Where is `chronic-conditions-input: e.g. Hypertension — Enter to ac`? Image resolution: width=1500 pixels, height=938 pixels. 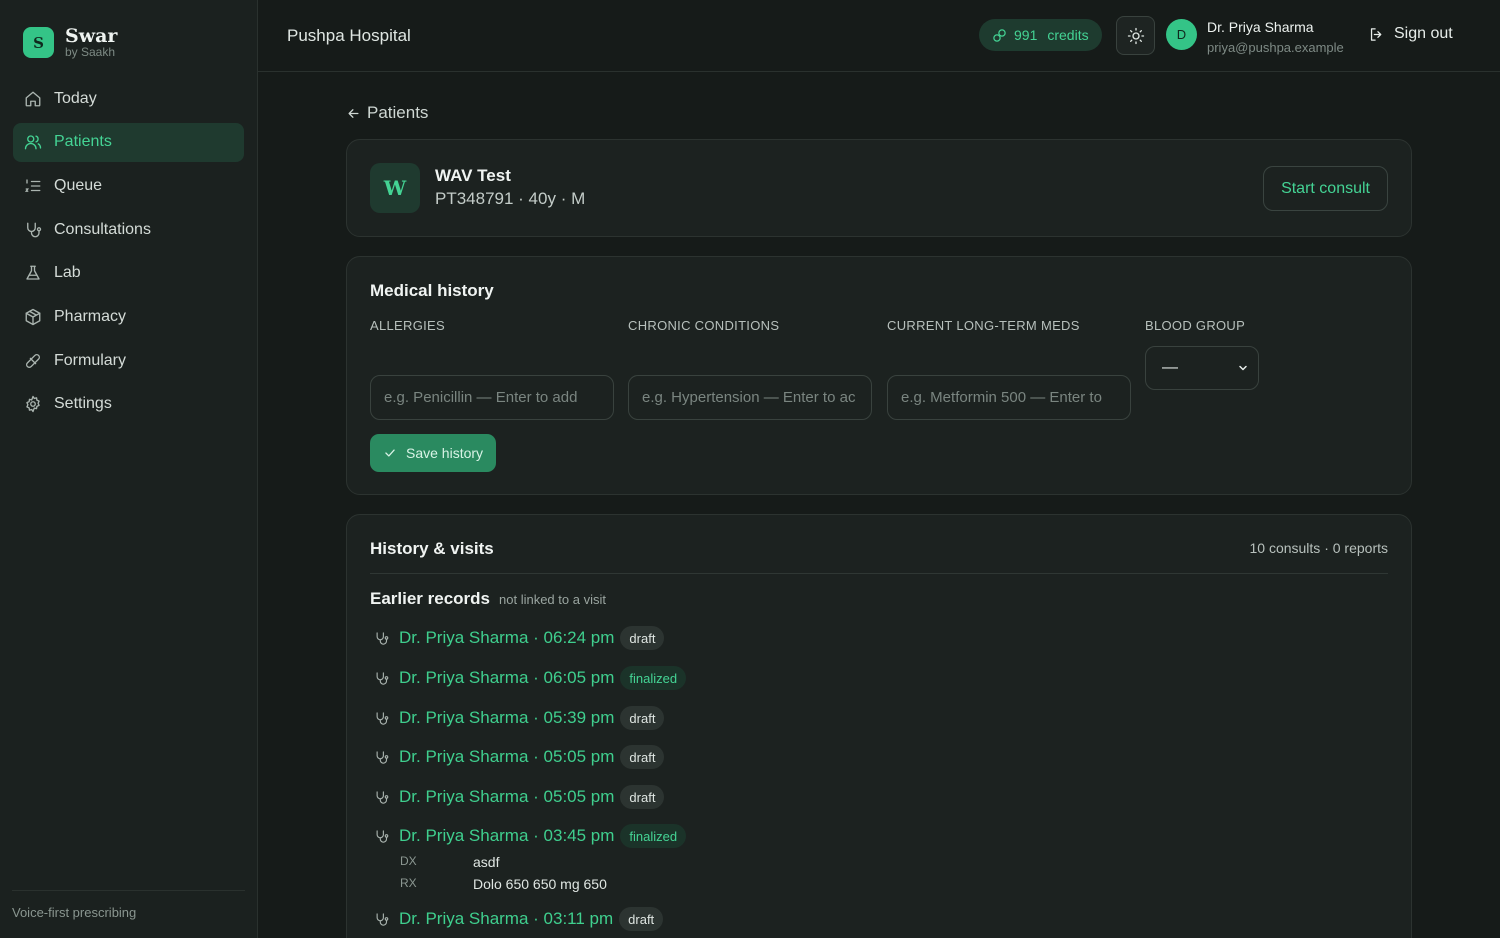
chronic-conditions-input: e.g. Hypertension — Enter to ac is located at coordinates (750, 397).